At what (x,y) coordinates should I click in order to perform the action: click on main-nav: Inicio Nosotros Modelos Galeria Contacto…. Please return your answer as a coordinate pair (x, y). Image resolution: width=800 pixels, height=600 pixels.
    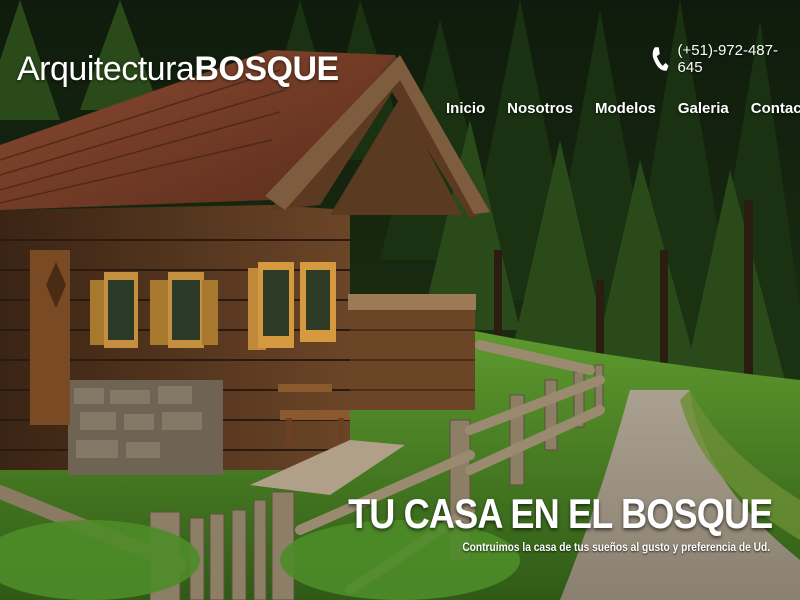
    Looking at the image, I should click on (623, 108).